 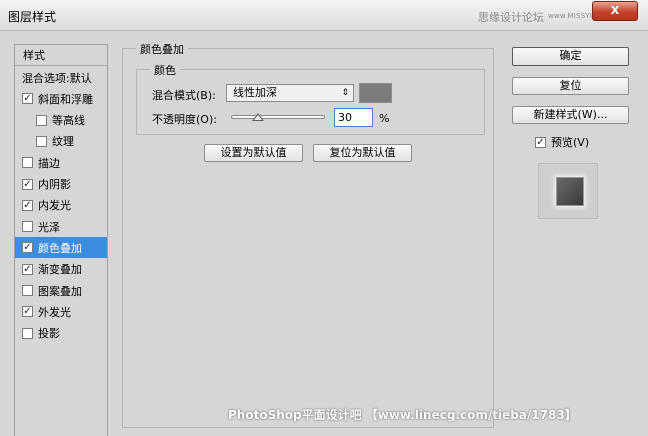 I want to click on opacity-input: 30, so click(x=353, y=117).